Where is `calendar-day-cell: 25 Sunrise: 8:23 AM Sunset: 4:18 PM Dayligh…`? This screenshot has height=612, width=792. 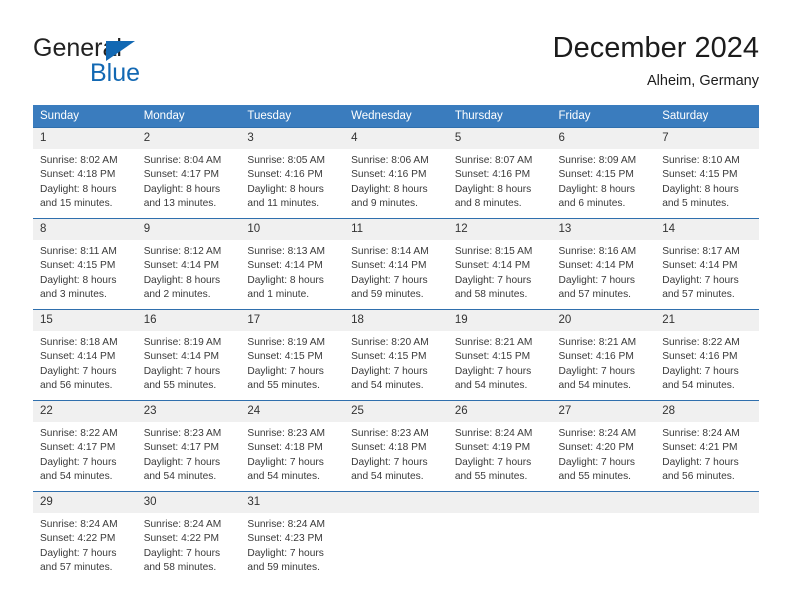
calendar-day-cell: 25 Sunrise: 8:23 AM Sunset: 4:18 PM Dayligh… is located at coordinates (396, 445).